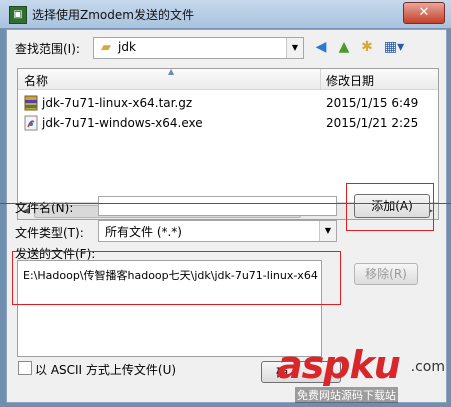 The image size is (451, 407). I want to click on lookin-label: 查找范围(I):, so click(47, 49).